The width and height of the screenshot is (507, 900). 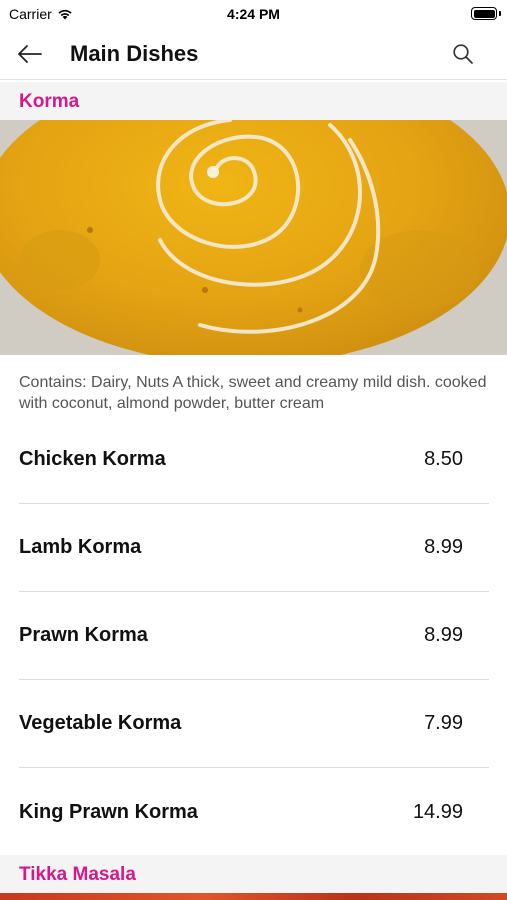 I want to click on search-icon, so click(x=463, y=54).